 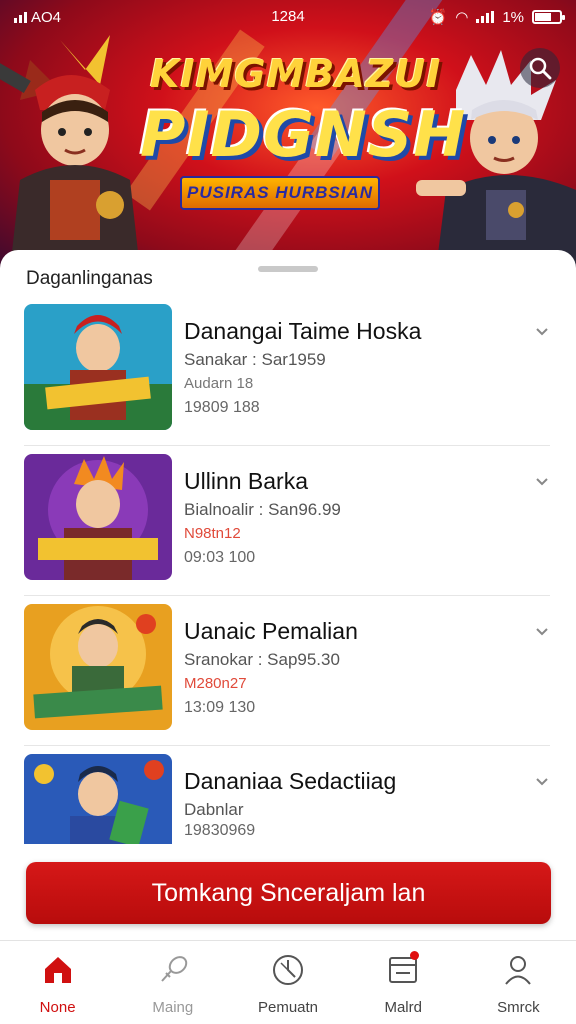 I want to click on compass-icon, so click(x=288, y=970).